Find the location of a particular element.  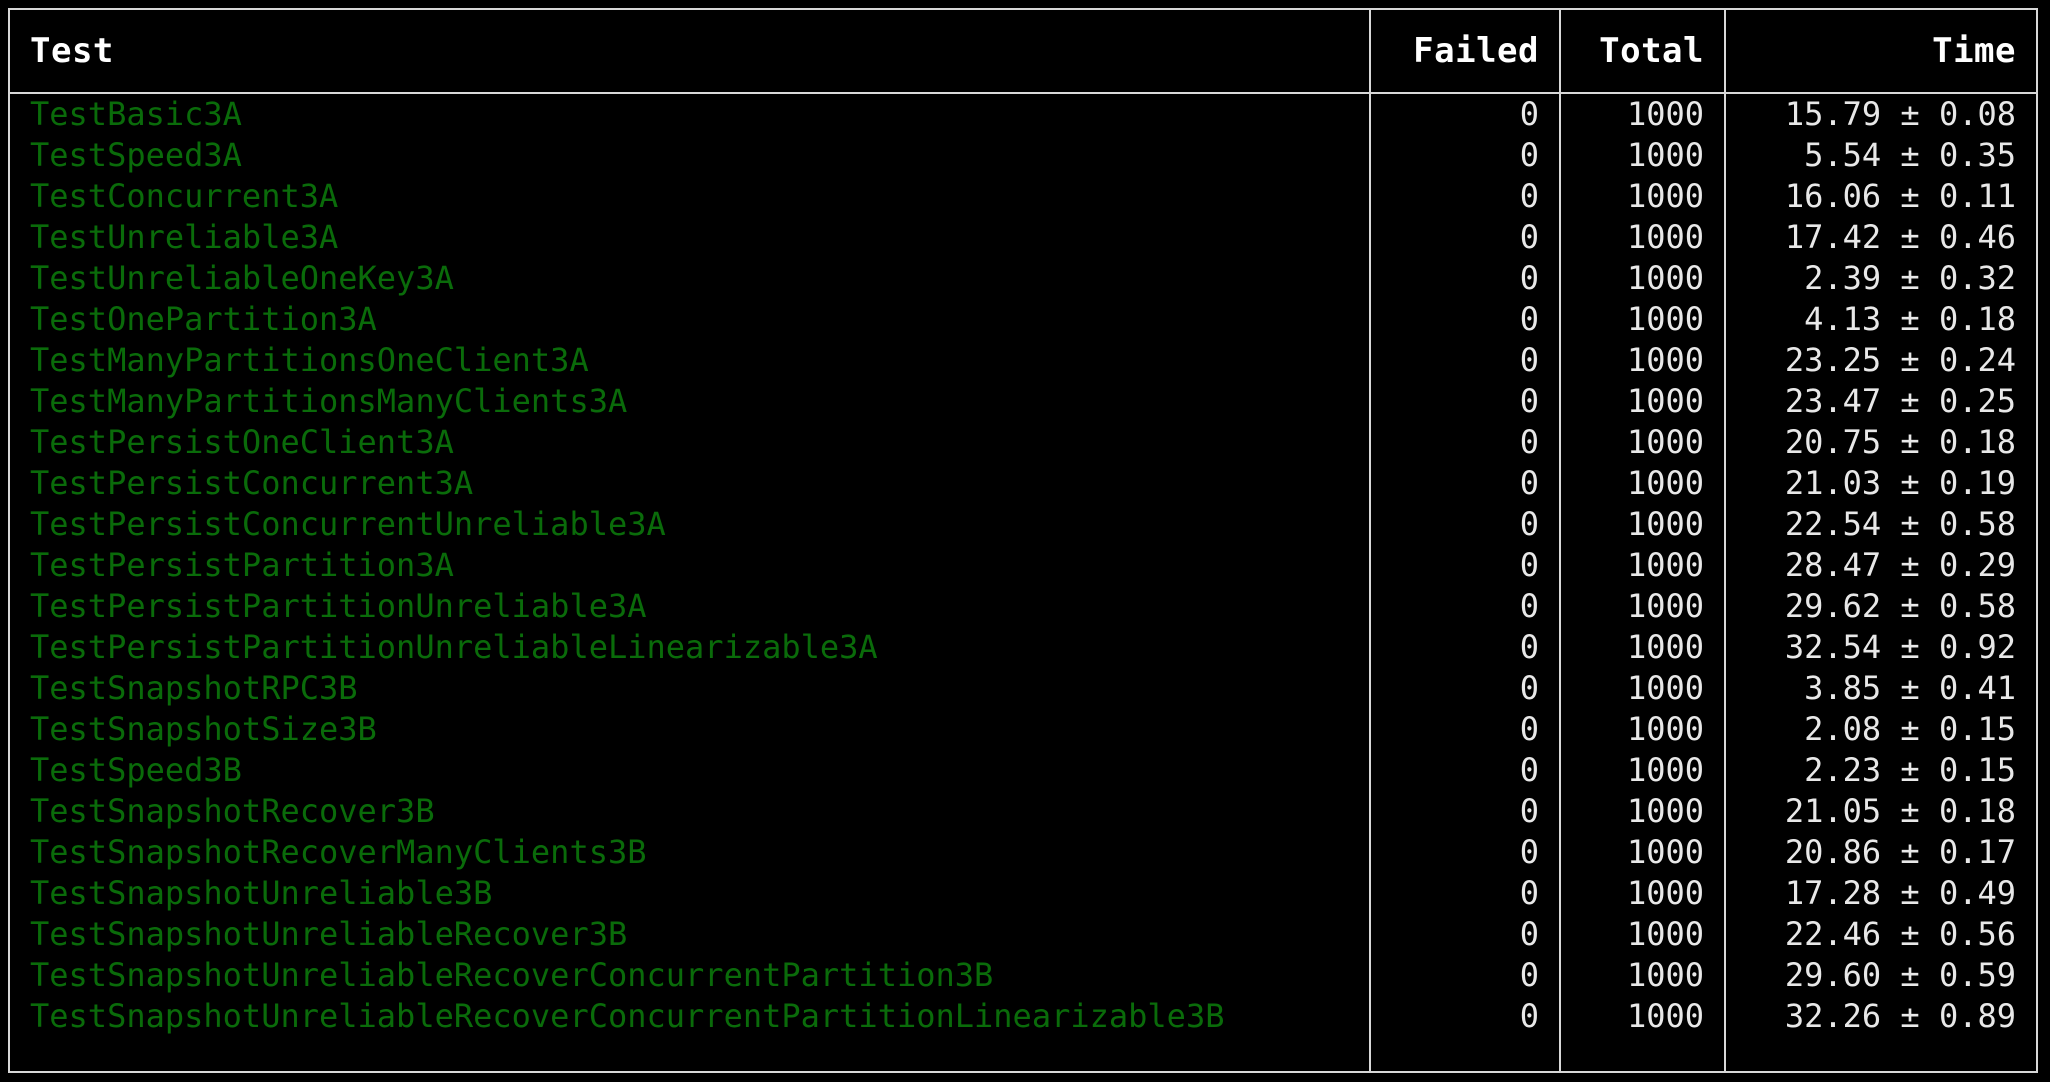

cell-test-name: TestSnapshotSize3B is located at coordinates (203, 729).